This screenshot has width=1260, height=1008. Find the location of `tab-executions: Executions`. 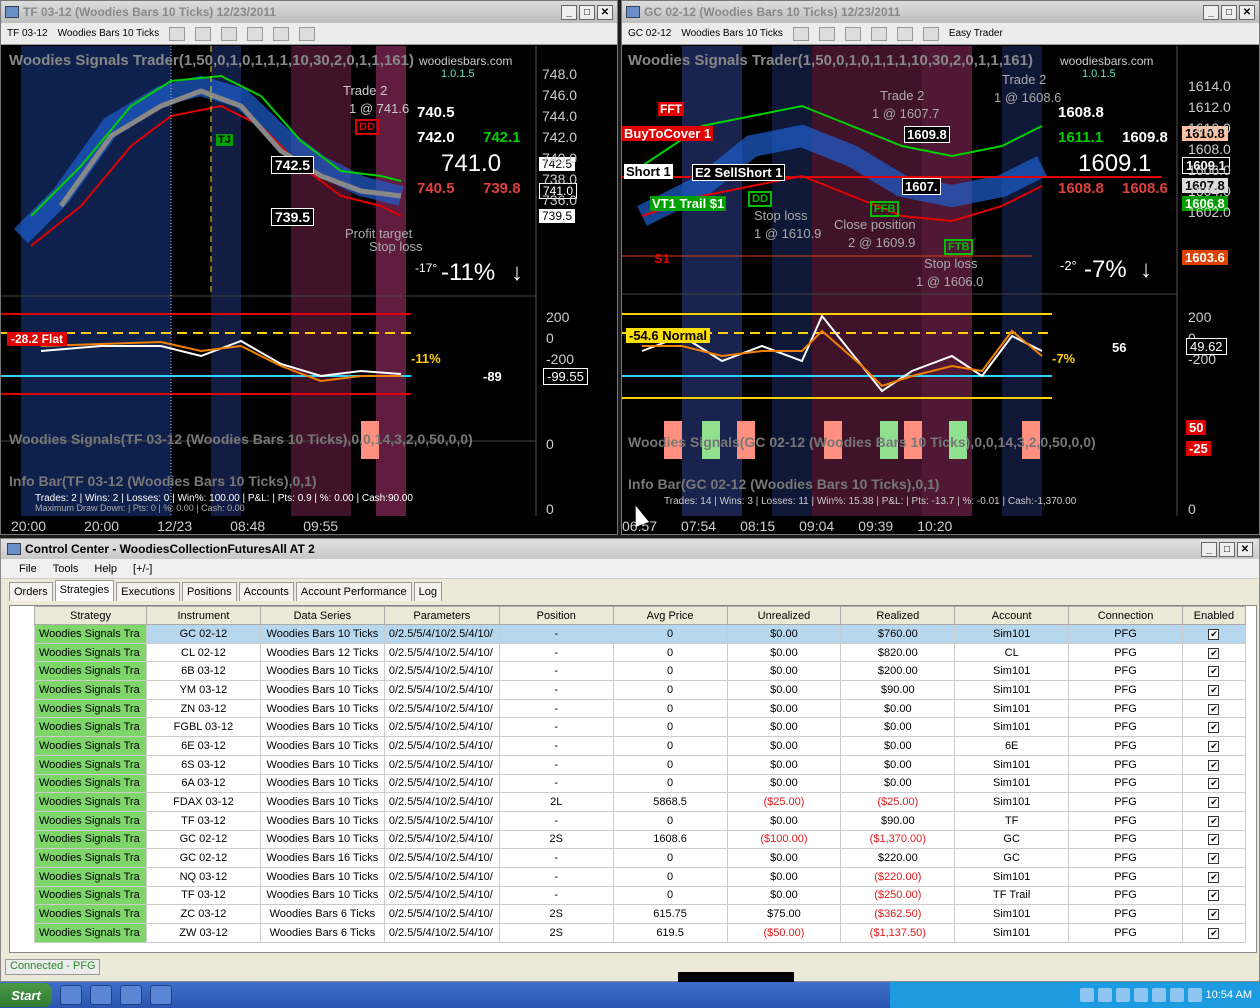

tab-executions: Executions is located at coordinates (148, 591).